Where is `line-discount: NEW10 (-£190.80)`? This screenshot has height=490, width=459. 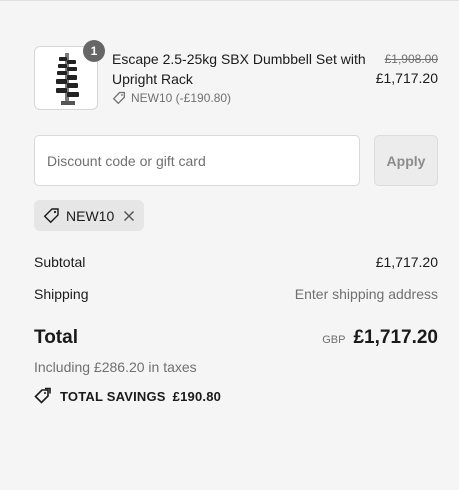
line-discount: NEW10 (-£190.80) is located at coordinates (171, 98).